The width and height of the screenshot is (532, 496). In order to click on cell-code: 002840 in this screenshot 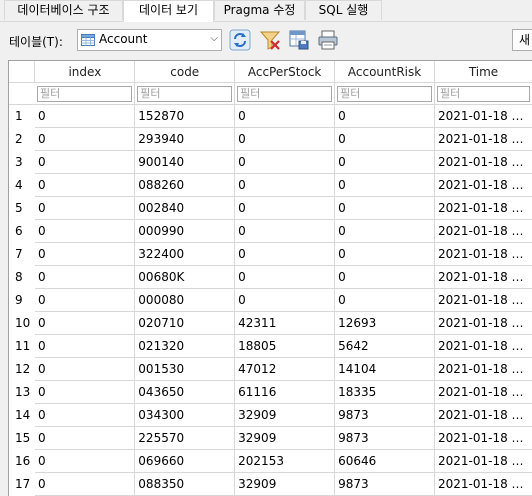, I will do `click(185, 208)`.